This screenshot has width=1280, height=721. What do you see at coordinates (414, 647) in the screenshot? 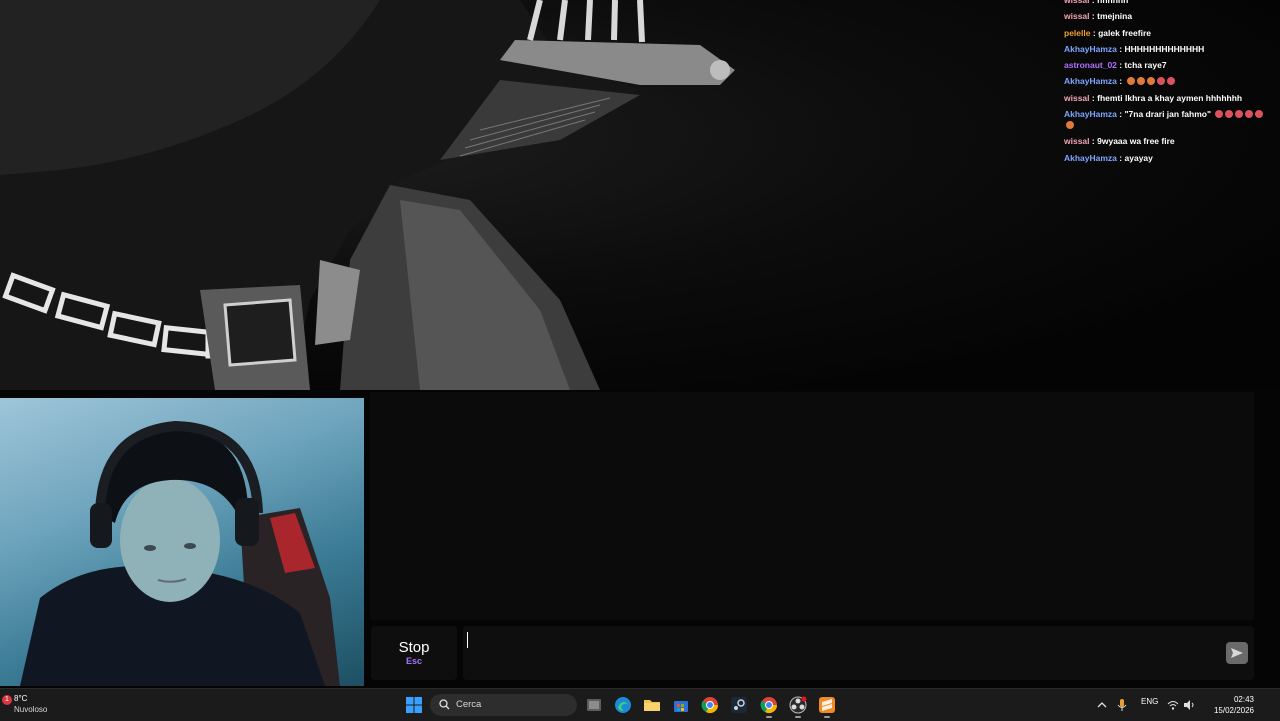
I see `stop-button-label: Stop` at bounding box center [414, 647].